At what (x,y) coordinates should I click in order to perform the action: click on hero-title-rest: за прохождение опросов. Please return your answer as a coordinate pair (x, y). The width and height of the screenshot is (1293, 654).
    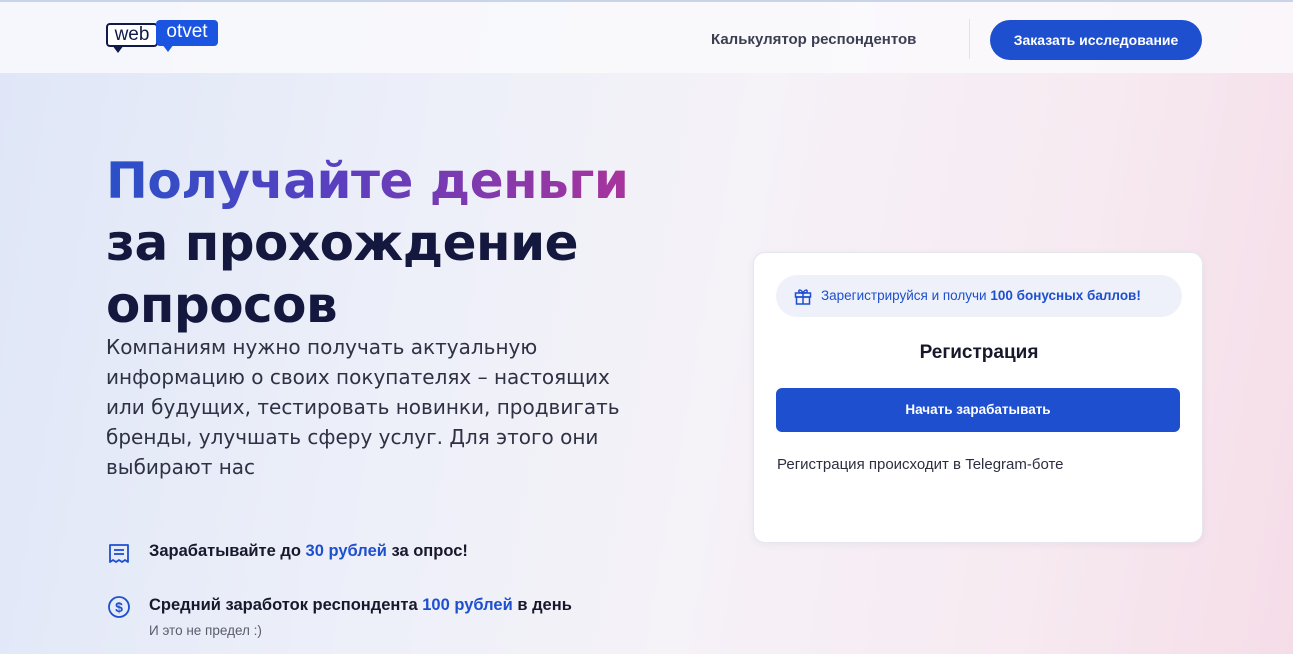
    Looking at the image, I should click on (342, 274).